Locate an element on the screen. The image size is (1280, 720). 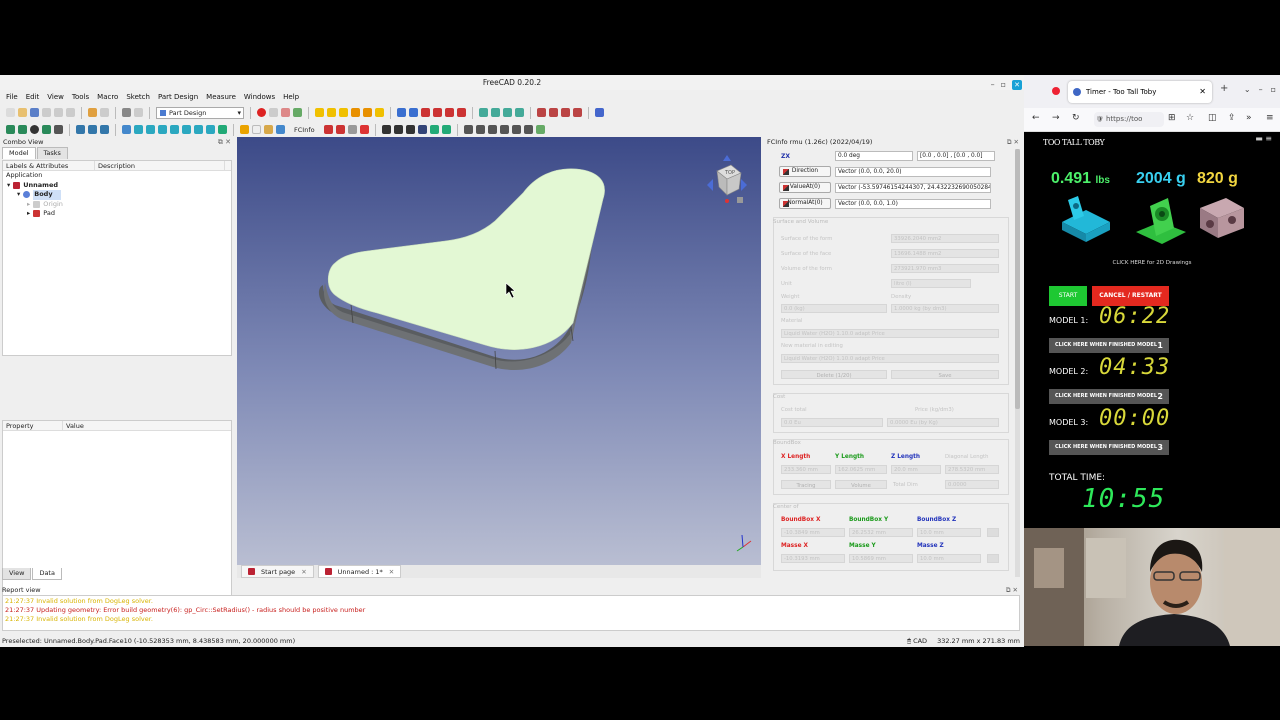
polar-pattern-icon is located at coordinates (565, 112).